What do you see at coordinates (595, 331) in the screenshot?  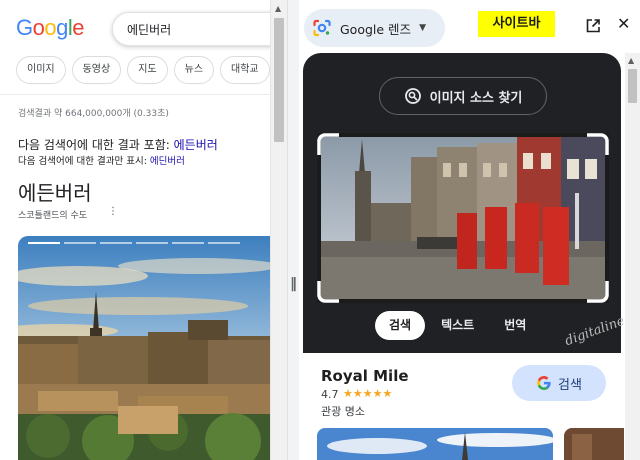 I see `watermark: digitaline` at bounding box center [595, 331].